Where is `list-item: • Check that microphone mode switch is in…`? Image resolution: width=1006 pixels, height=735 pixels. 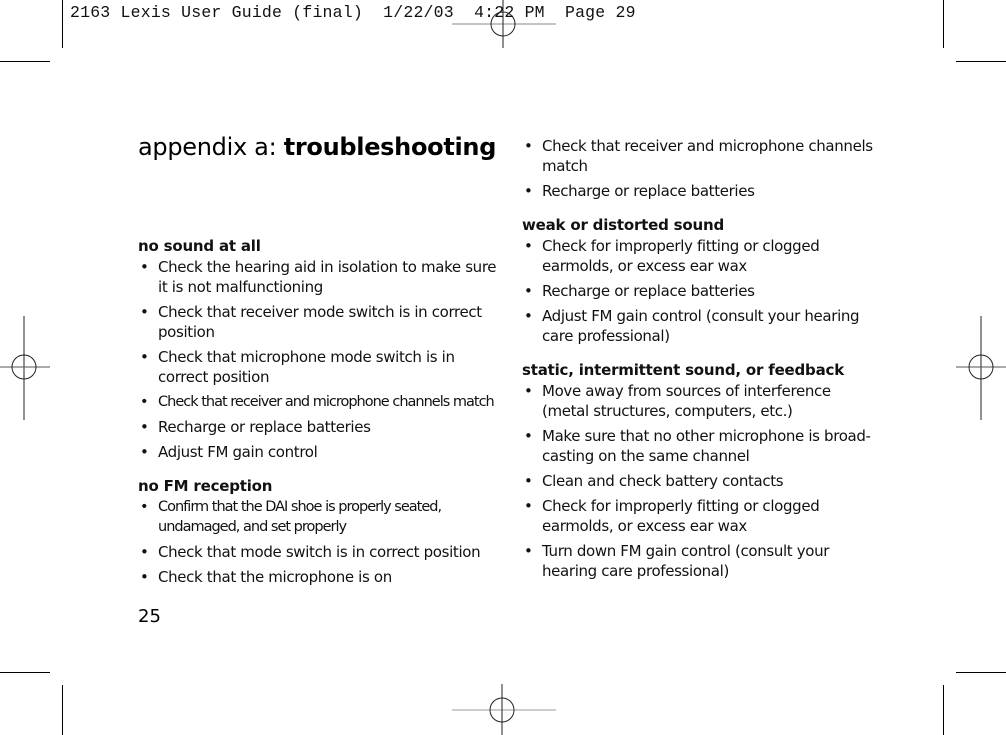 list-item: • Check that microphone mode switch is in… is located at coordinates (318, 367).